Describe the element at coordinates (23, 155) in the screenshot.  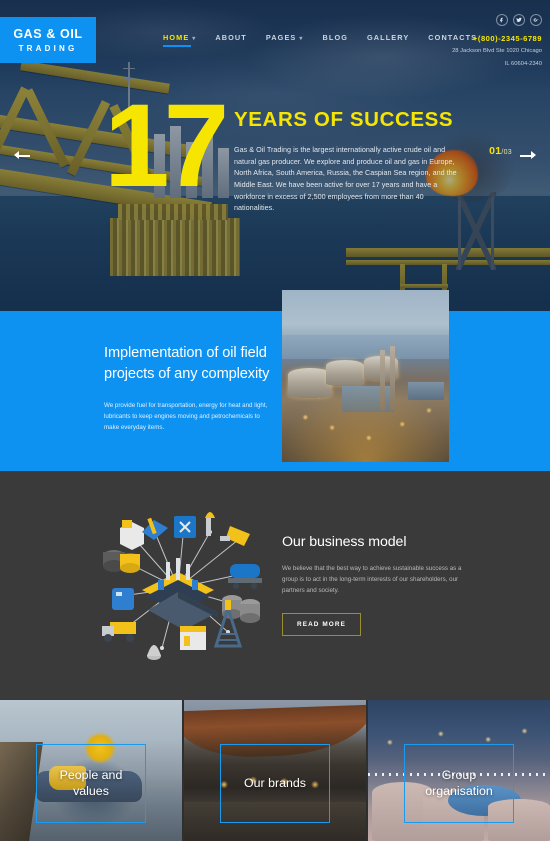
I see `prev-slide-arrow-icon` at that location.